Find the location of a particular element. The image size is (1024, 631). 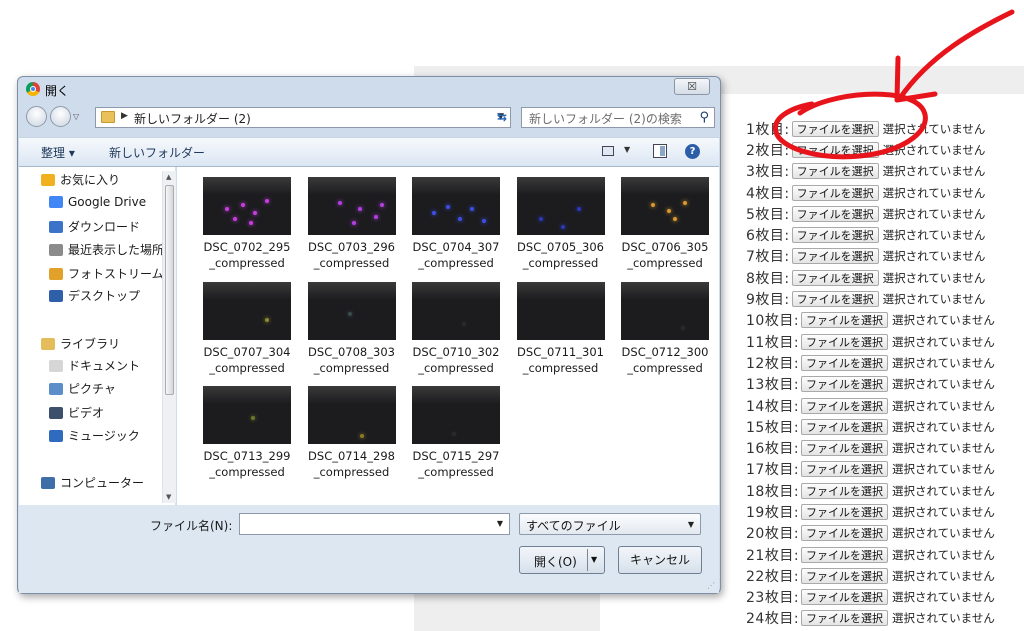

sidebar-item-label: デスクトップ is located at coordinates (104, 296).